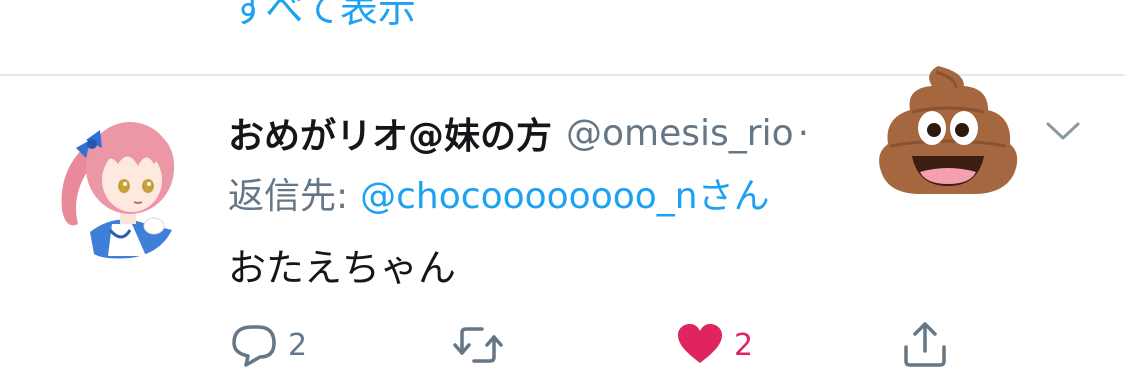  Describe the element at coordinates (680, 133) in the screenshot. I see `user-handle: @omesis_rio` at that location.